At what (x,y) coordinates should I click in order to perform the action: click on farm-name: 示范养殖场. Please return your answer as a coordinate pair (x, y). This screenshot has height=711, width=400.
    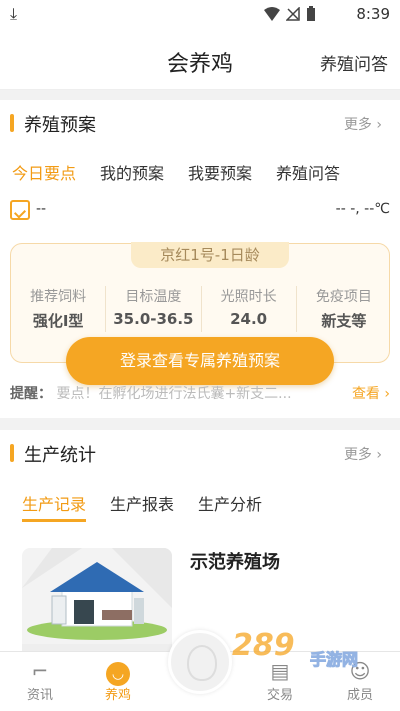
    Looking at the image, I should click on (235, 561).